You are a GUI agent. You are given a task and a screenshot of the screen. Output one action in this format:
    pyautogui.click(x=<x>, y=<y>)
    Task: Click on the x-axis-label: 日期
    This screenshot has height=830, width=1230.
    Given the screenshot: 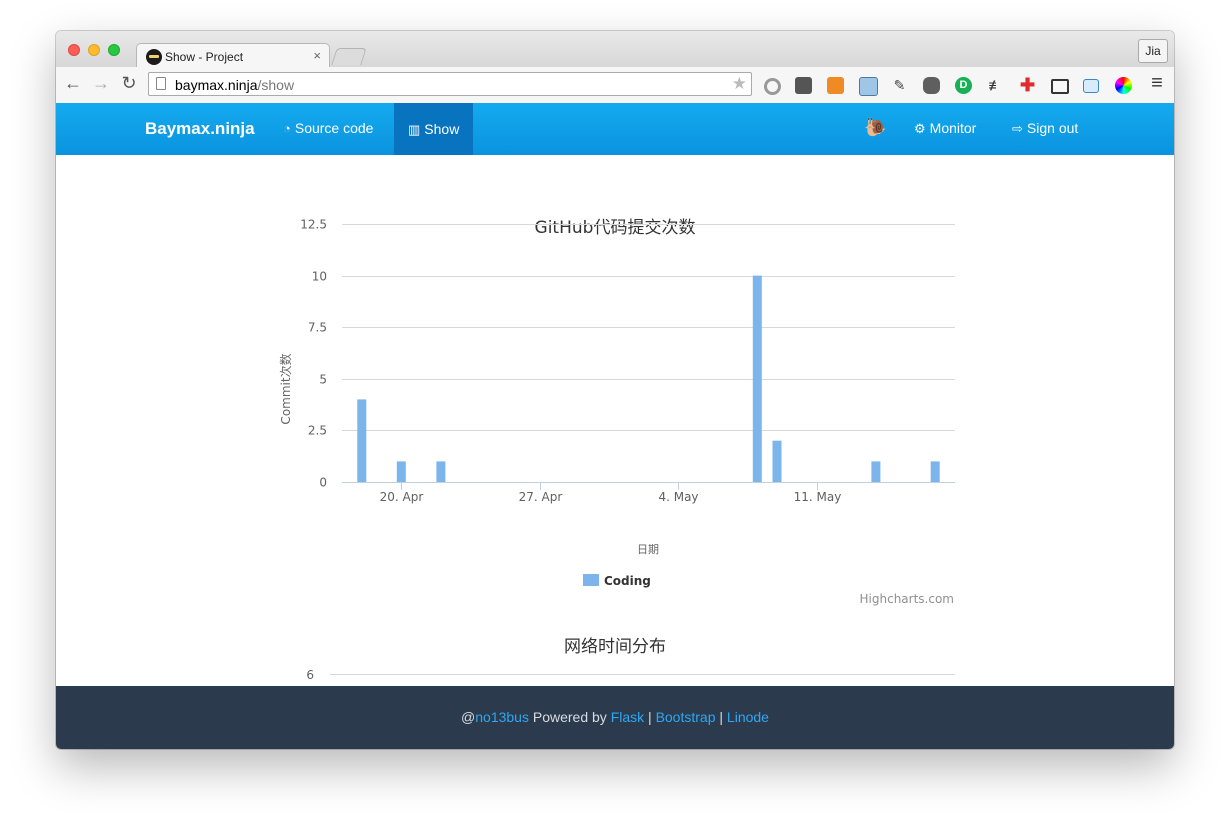 What is the action you would take?
    pyautogui.click(x=648, y=549)
    